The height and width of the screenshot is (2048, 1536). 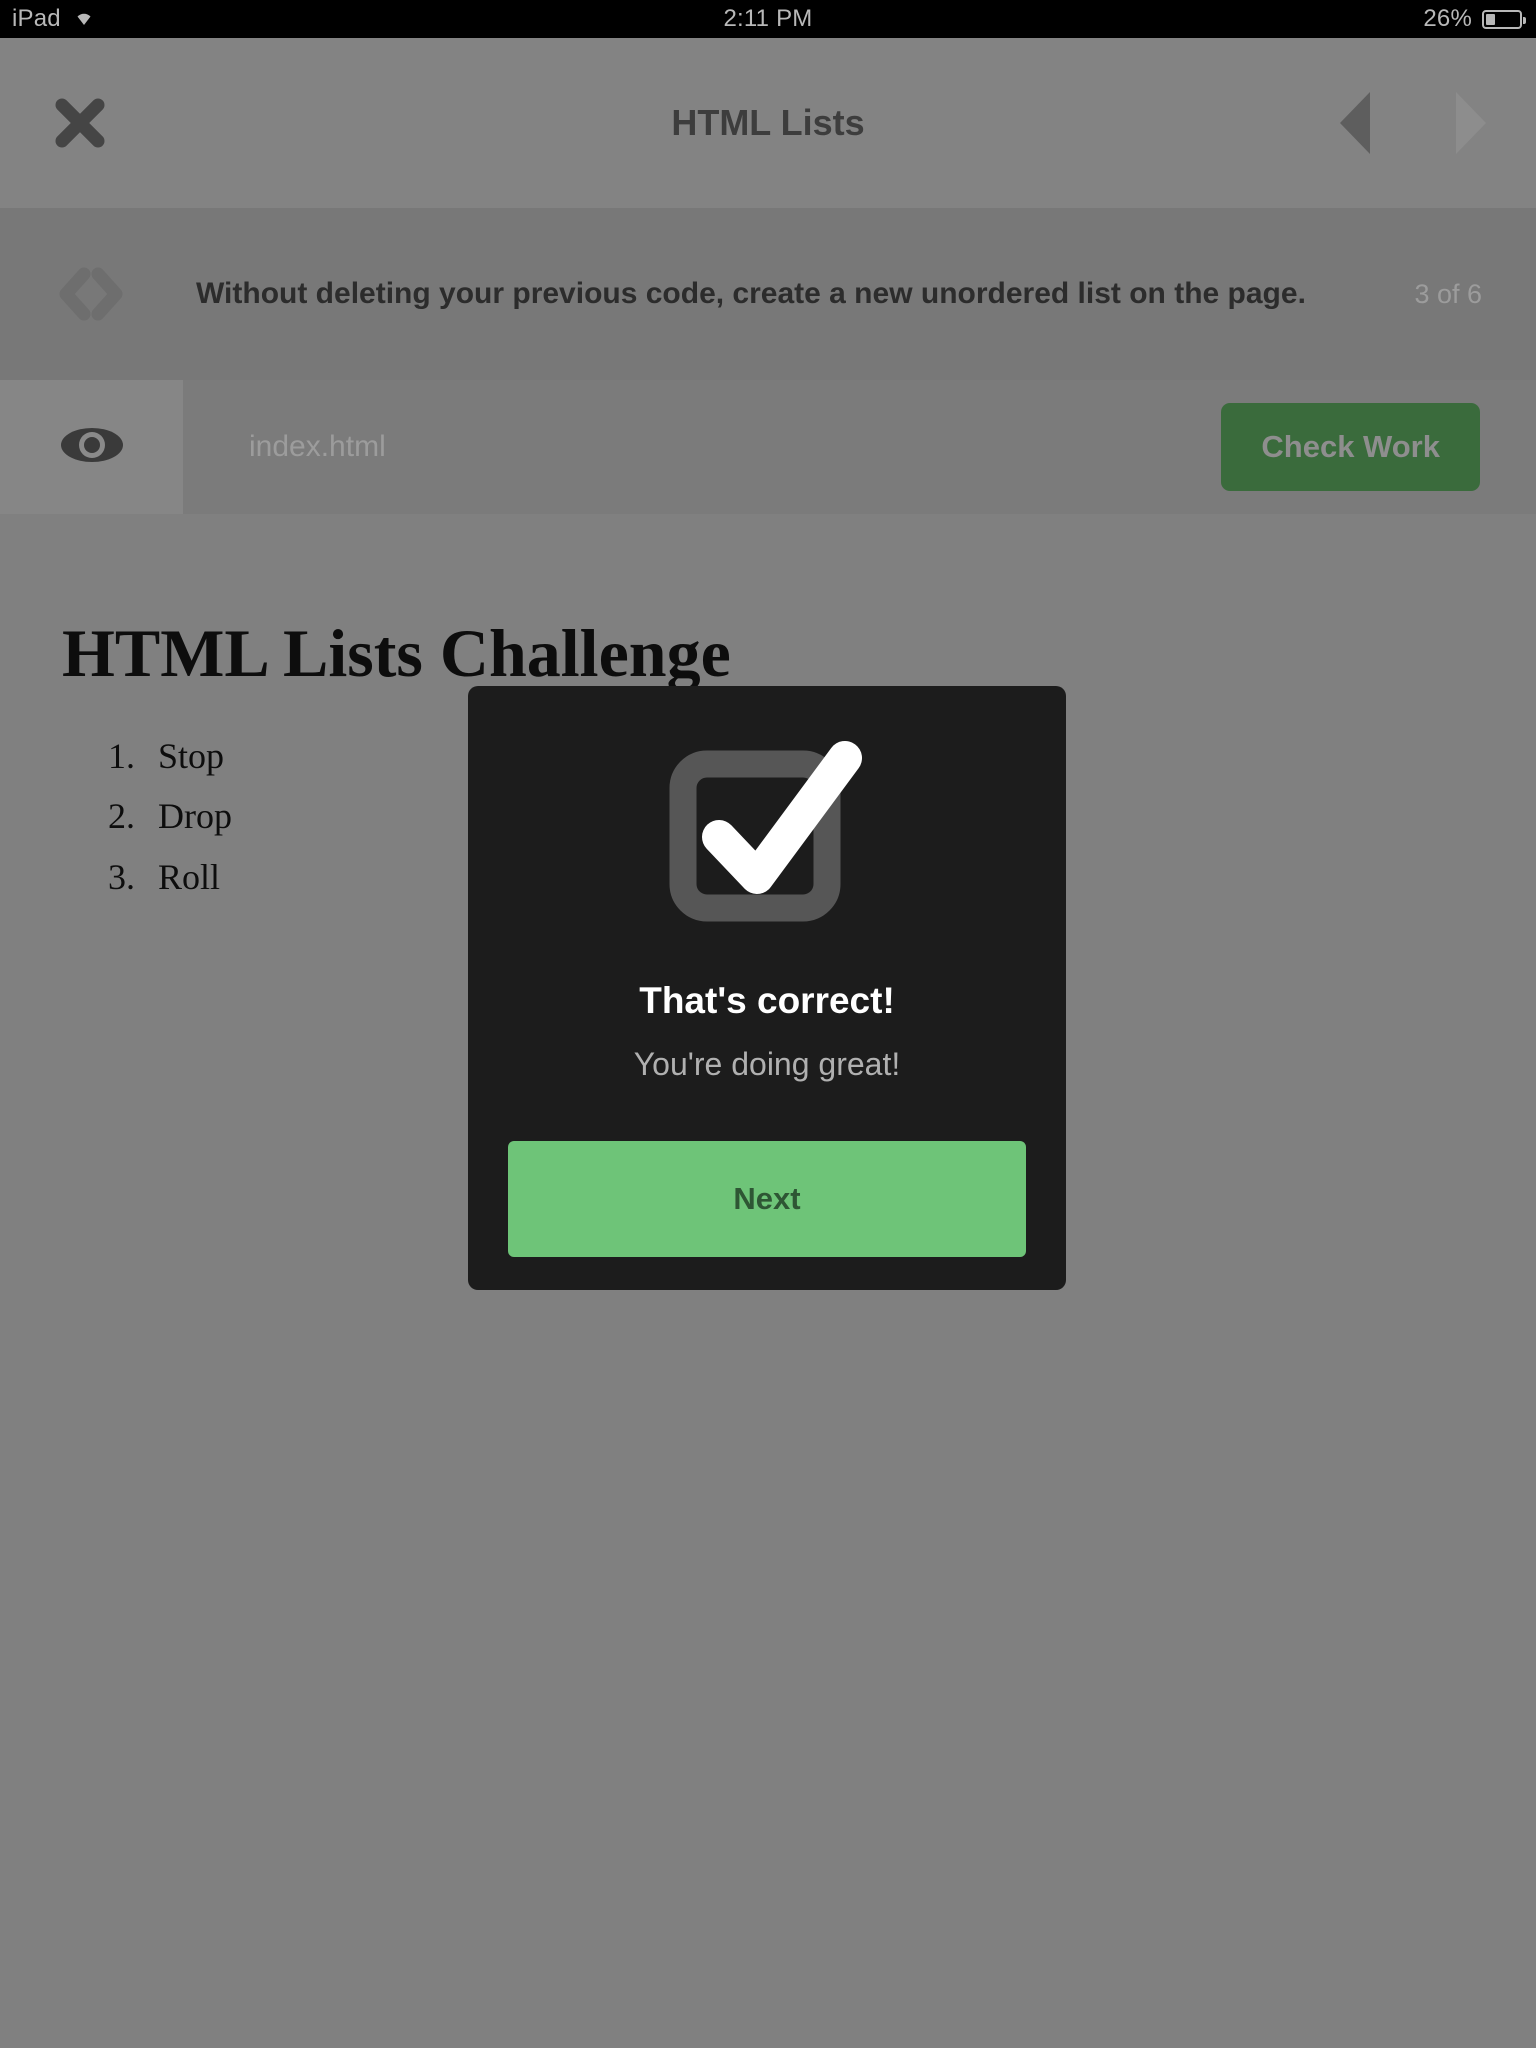 I want to click on lesson-header: HTML Lists, so click(x=768, y=123).